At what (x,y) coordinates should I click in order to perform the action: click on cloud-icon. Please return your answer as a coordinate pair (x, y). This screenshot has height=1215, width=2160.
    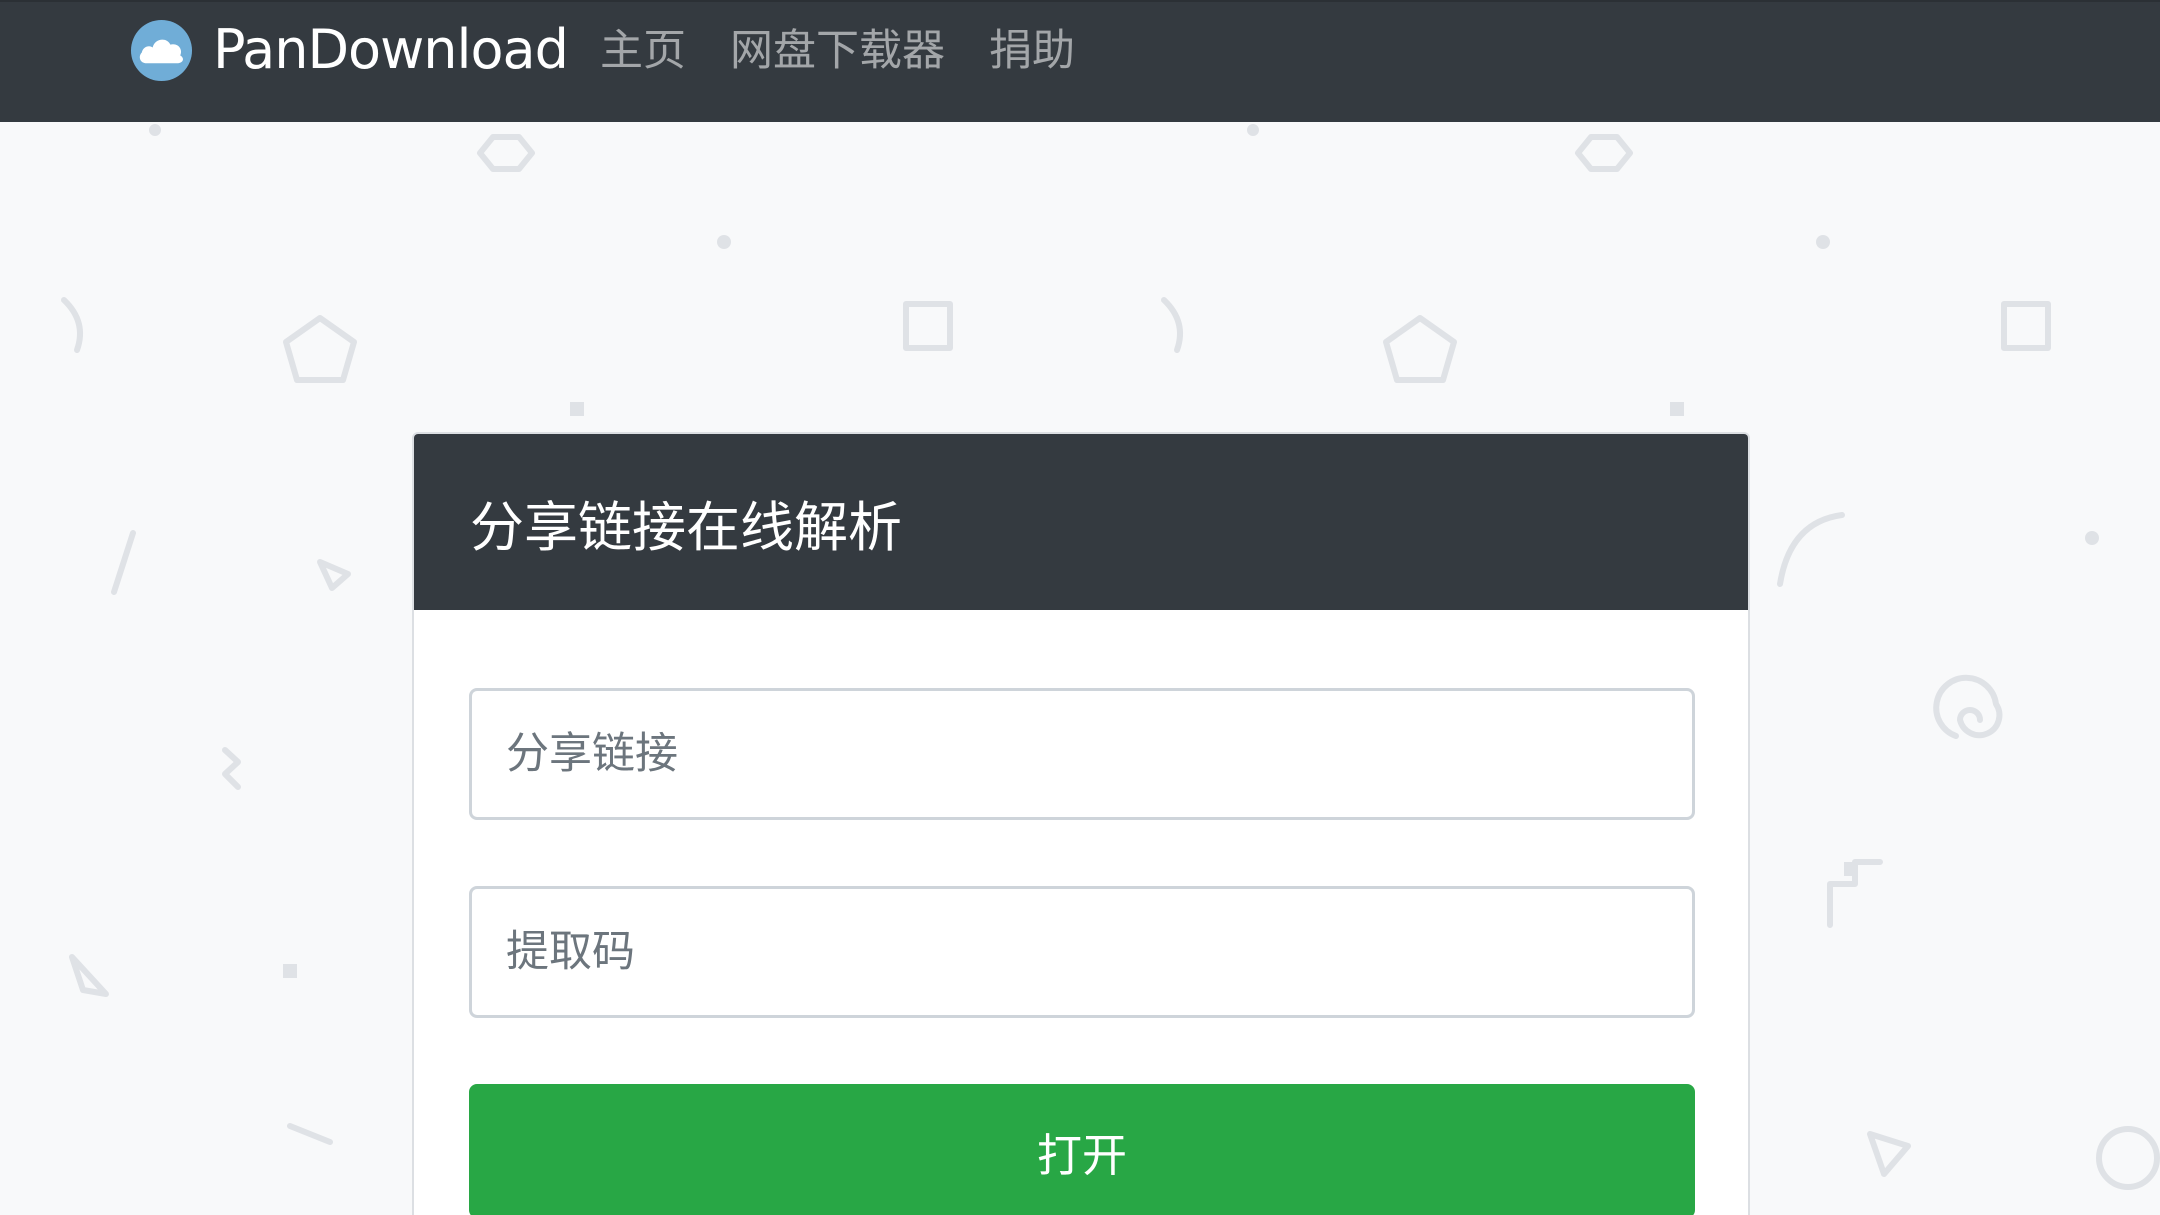
    Looking at the image, I should click on (161, 50).